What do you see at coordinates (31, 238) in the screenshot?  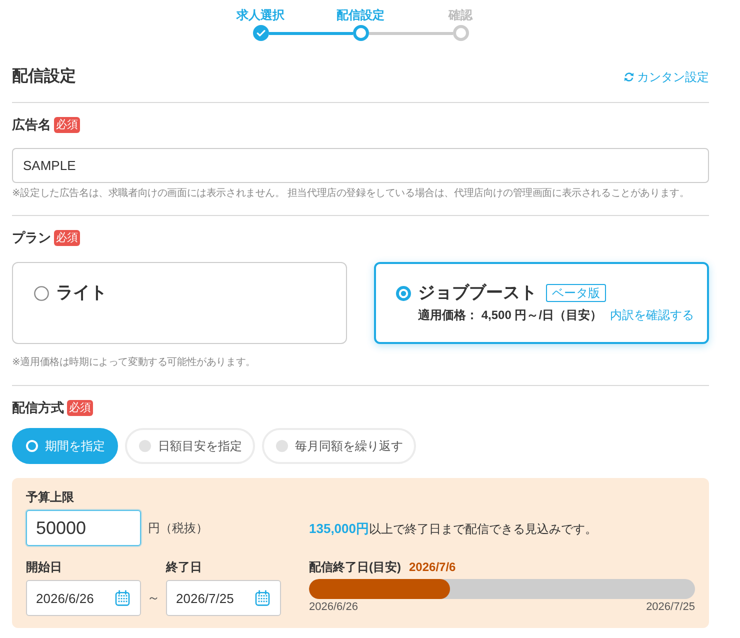 I see `field-label: プラン` at bounding box center [31, 238].